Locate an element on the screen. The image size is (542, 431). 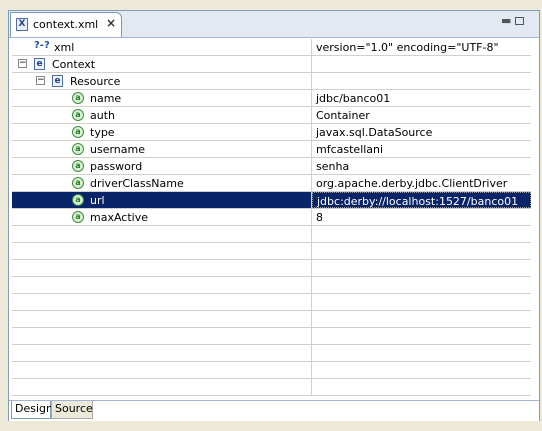
node-value: org.apache.derby.jdbc.ClientDriver is located at coordinates (412, 183).